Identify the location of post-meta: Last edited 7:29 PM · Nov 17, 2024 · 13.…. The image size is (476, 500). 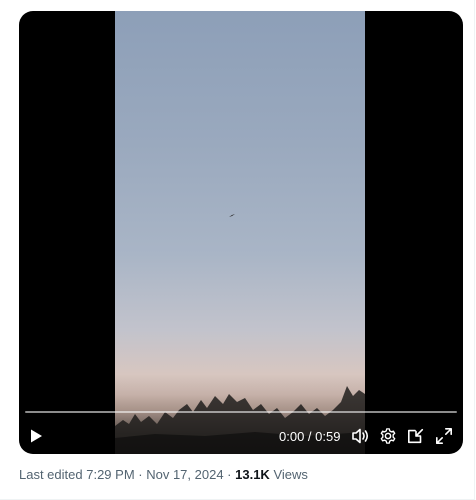
(163, 475).